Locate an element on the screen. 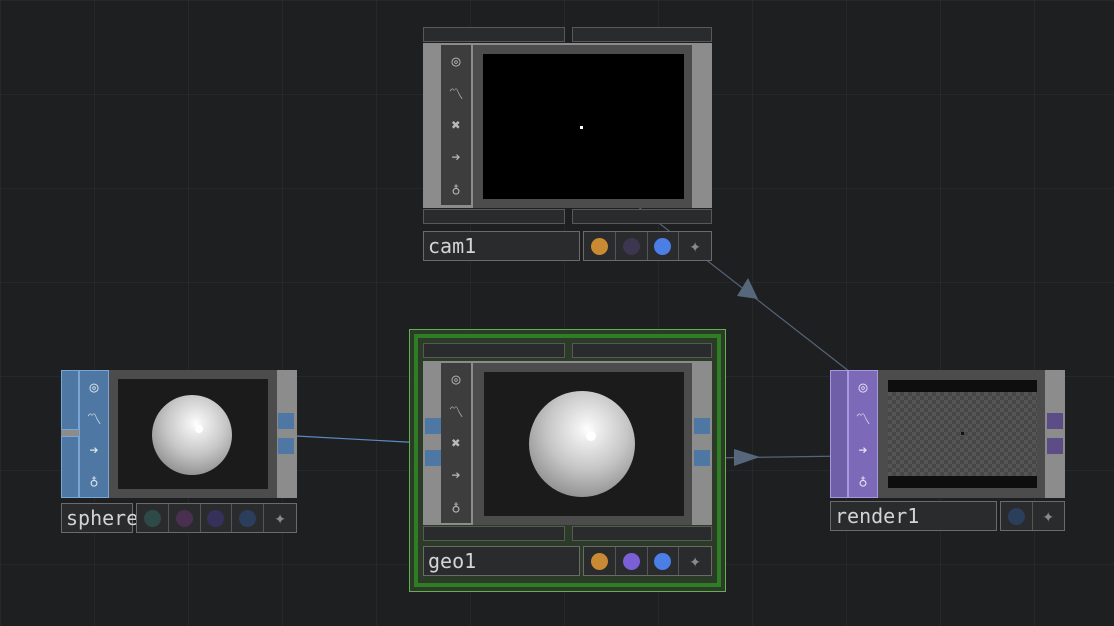  cam1-name-label: cam1 is located at coordinates (501, 246).